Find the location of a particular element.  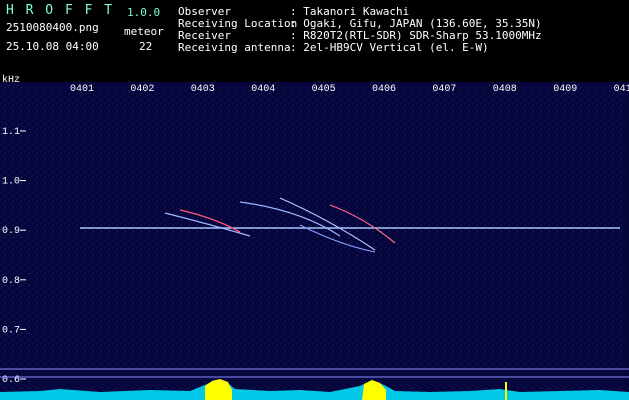

time-tick-label: 0405 is located at coordinates (324, 89).